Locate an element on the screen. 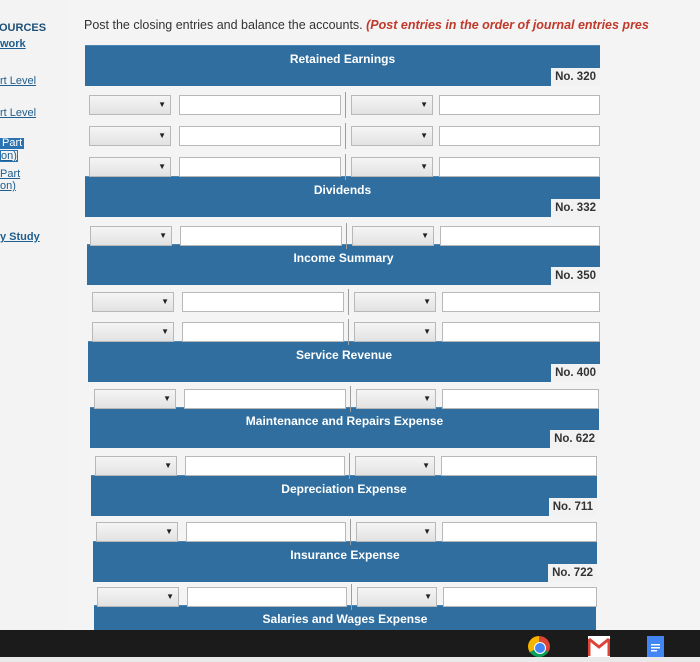  taskbar is located at coordinates (350, 643).